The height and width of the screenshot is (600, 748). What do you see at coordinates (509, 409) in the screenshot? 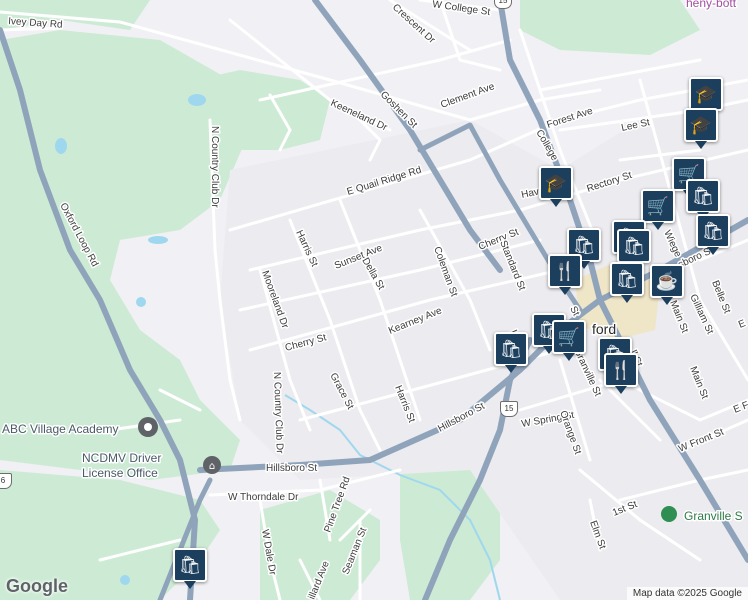
I see `us-15-shield: 15` at bounding box center [509, 409].